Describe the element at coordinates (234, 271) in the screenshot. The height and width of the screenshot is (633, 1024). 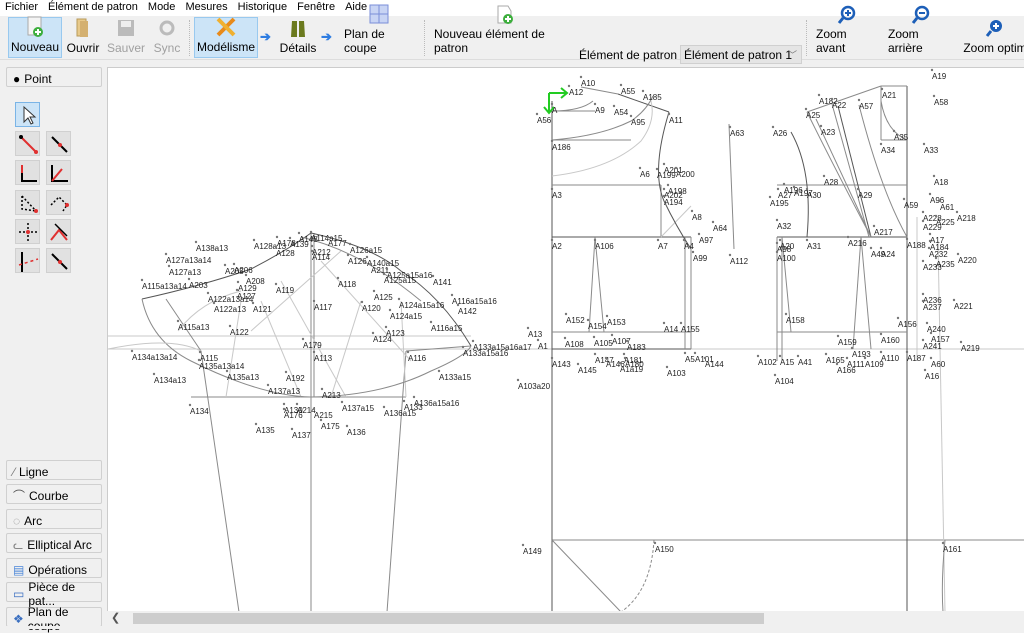
I see `point-label: A205` at that location.